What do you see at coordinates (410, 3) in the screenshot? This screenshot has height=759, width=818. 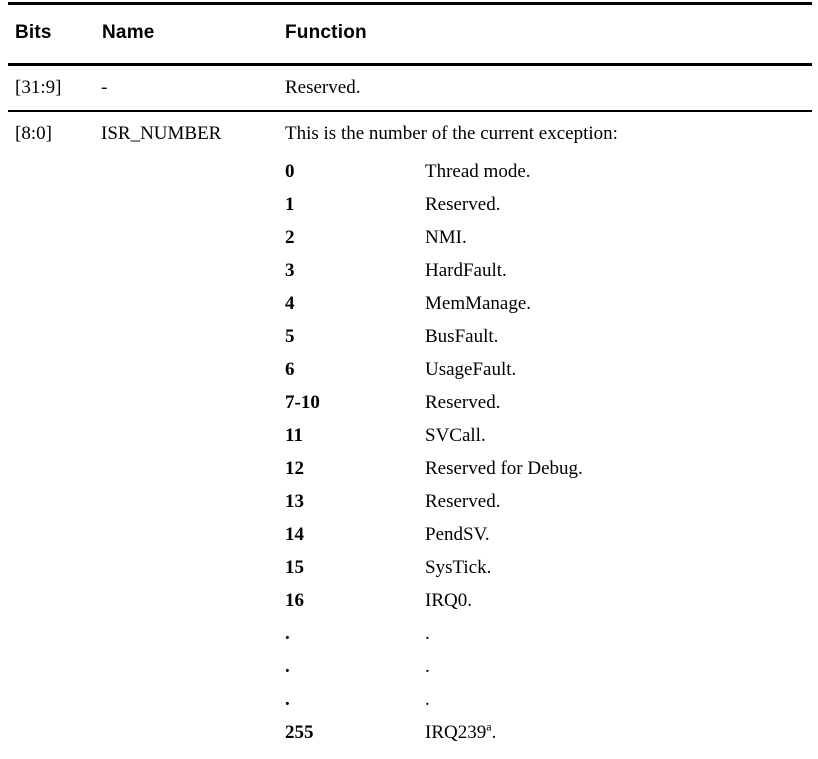 I see `table-top-rule` at bounding box center [410, 3].